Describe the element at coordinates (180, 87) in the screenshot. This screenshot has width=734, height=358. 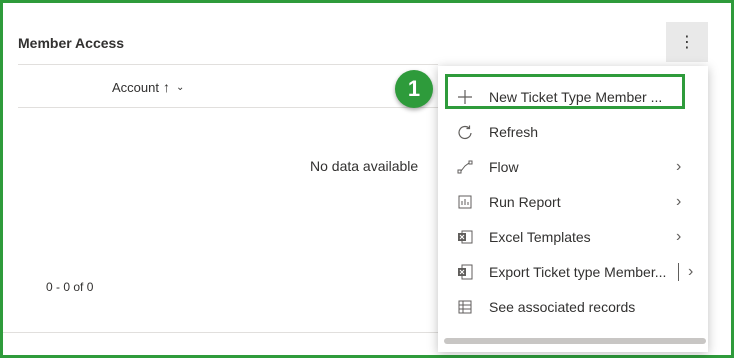
I see `chevron-down-icon: ⌄` at that location.